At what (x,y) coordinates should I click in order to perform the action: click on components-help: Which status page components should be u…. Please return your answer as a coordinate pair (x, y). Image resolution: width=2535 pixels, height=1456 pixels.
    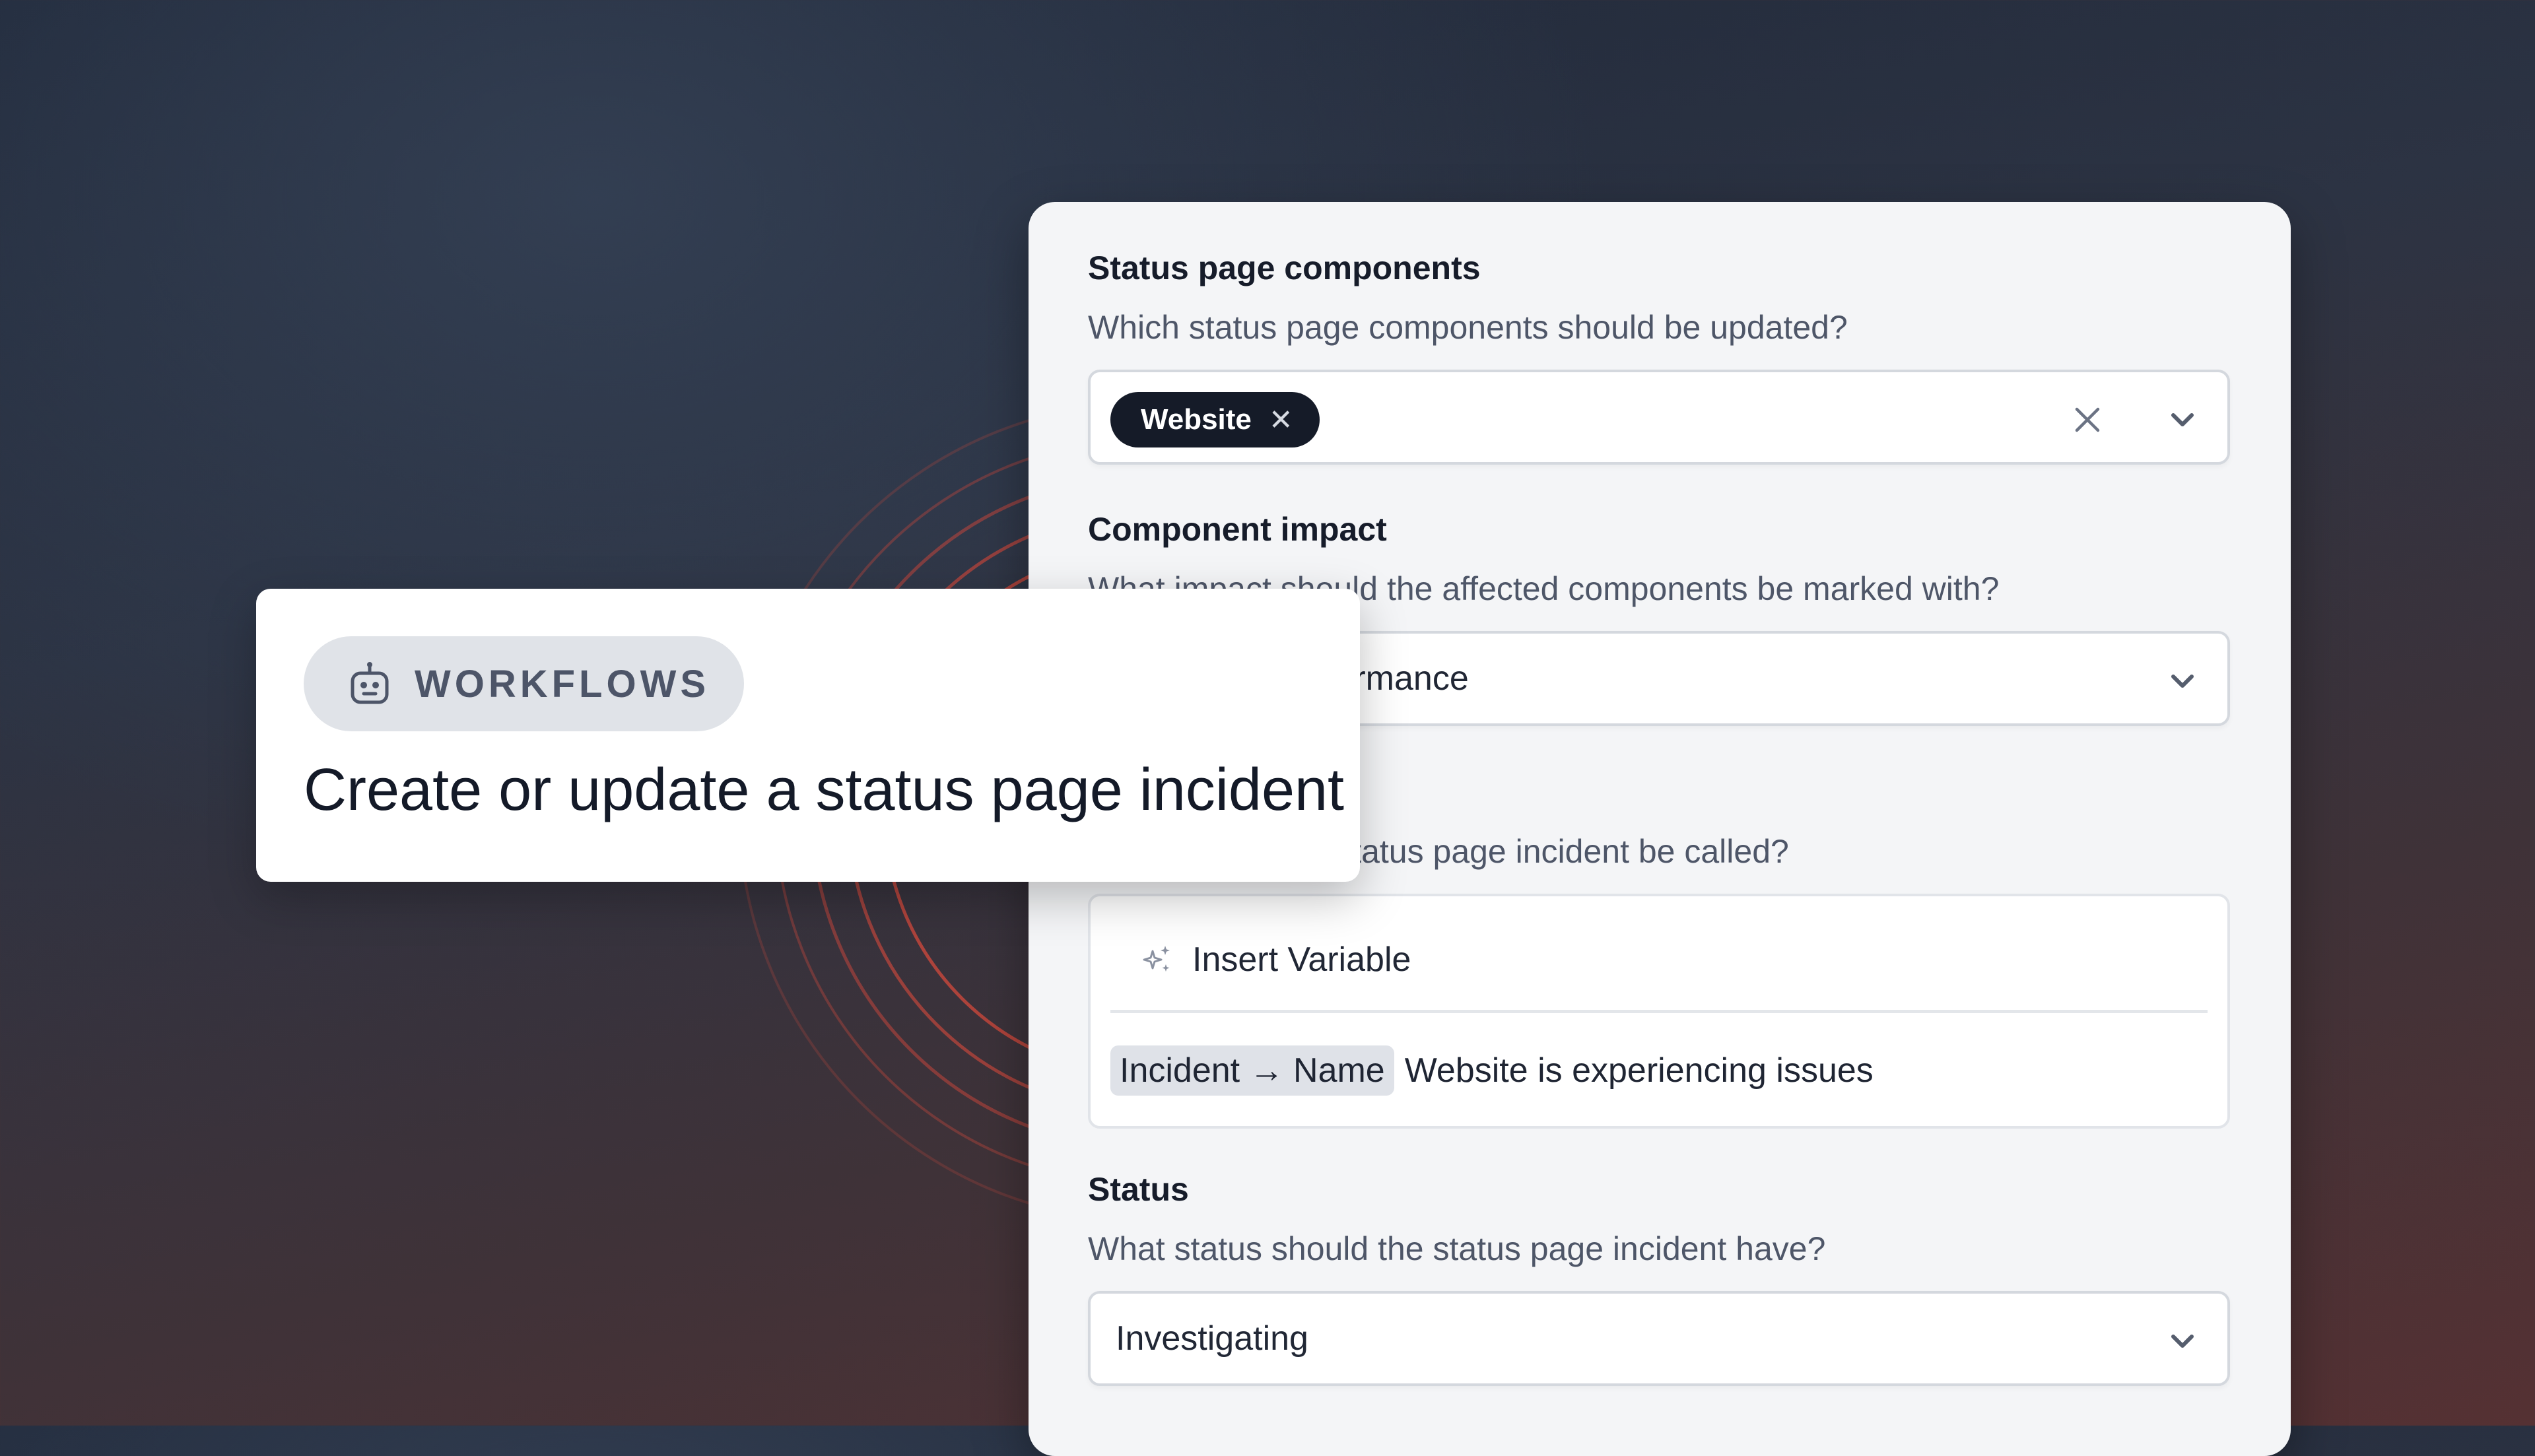
    Looking at the image, I should click on (1468, 327).